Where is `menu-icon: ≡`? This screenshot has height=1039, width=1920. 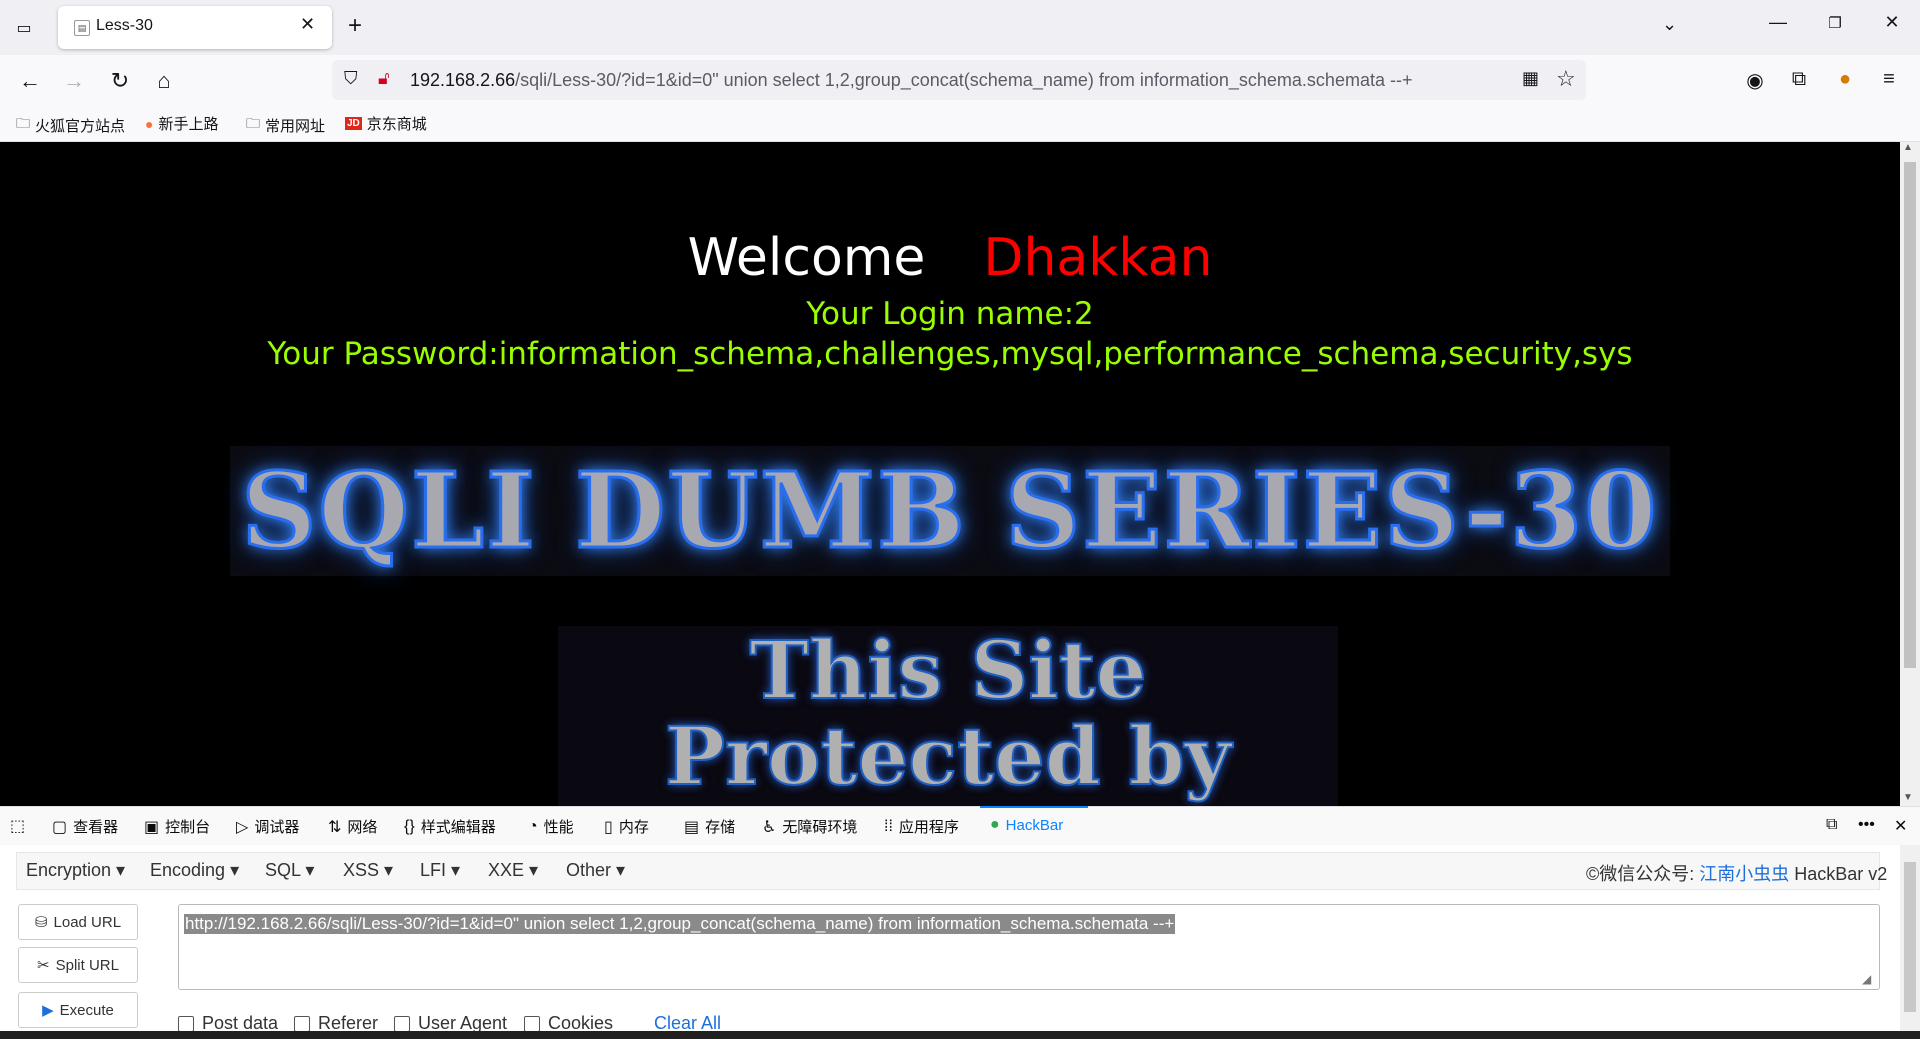 menu-icon: ≡ is located at coordinates (1889, 79).